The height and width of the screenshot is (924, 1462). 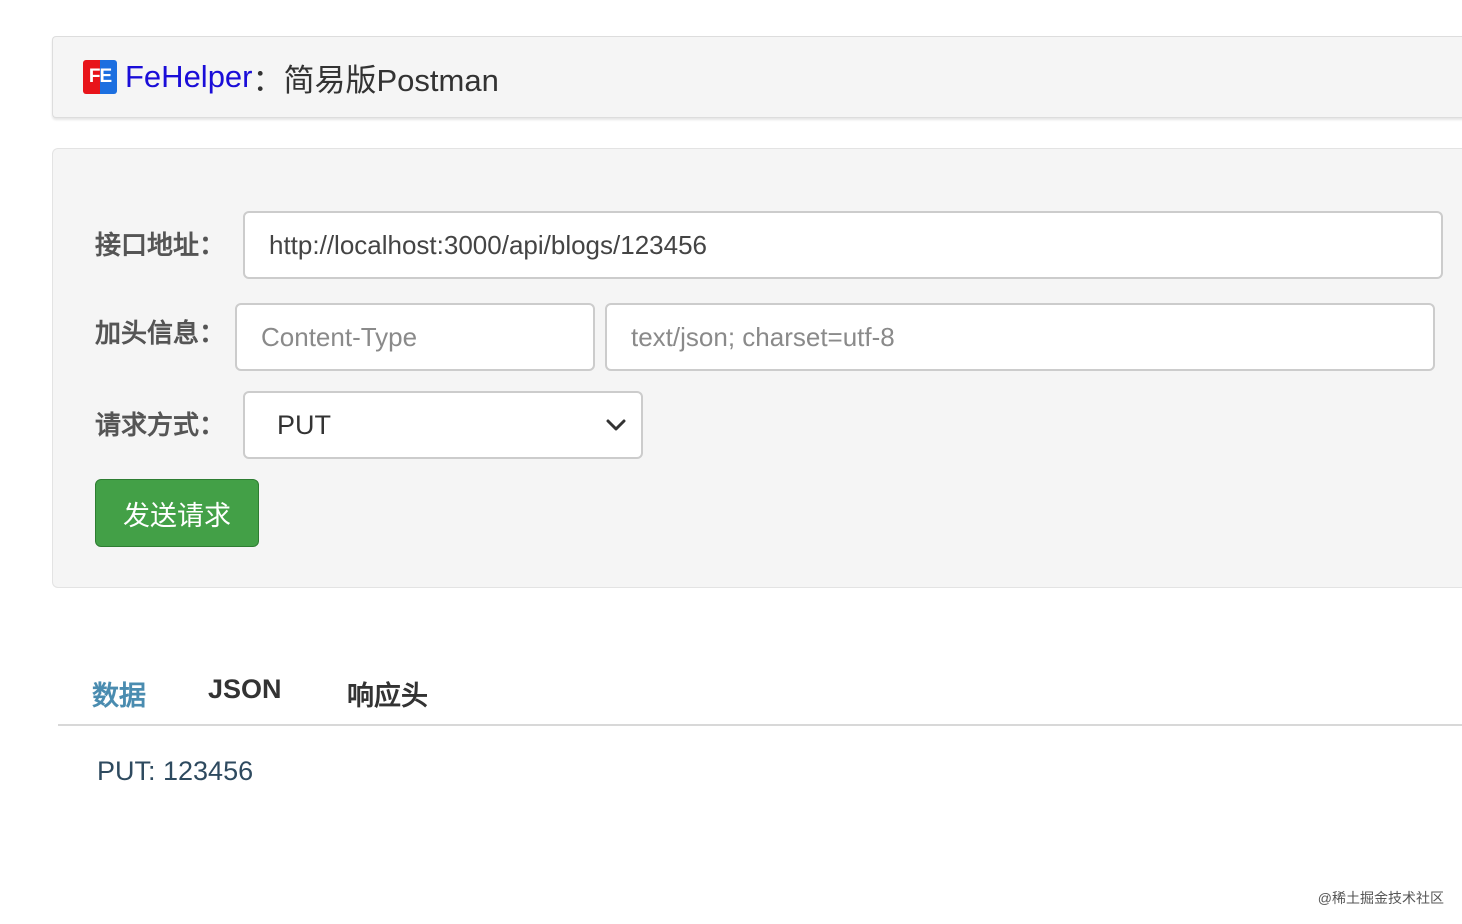 I want to click on header-key-input, so click(x=415, y=337).